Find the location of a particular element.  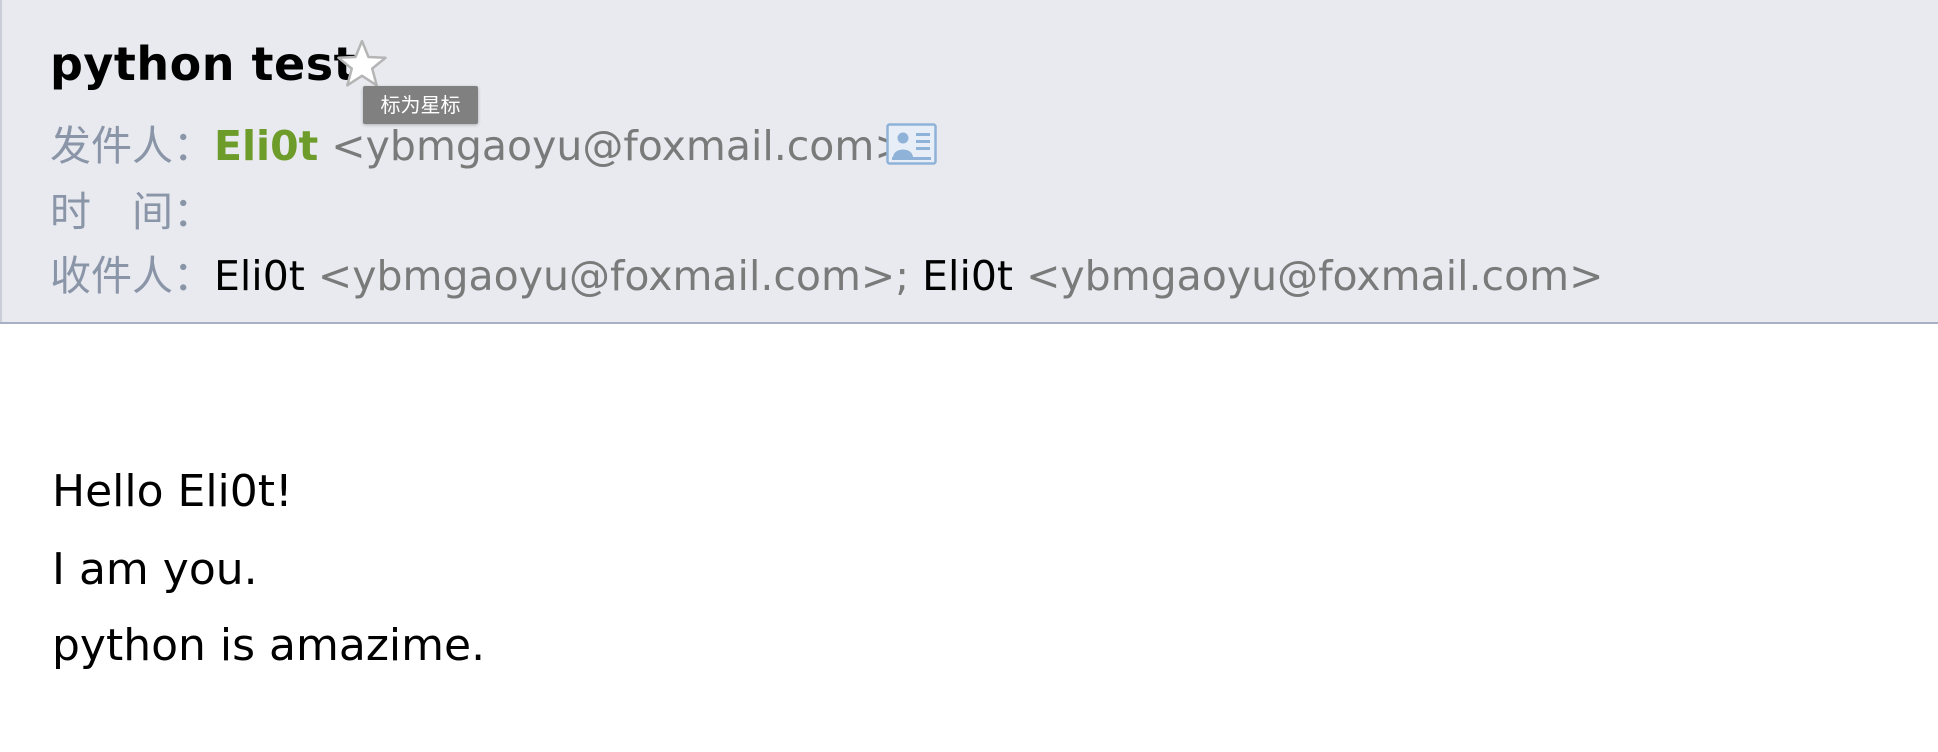

star-icon is located at coordinates (362, 64).